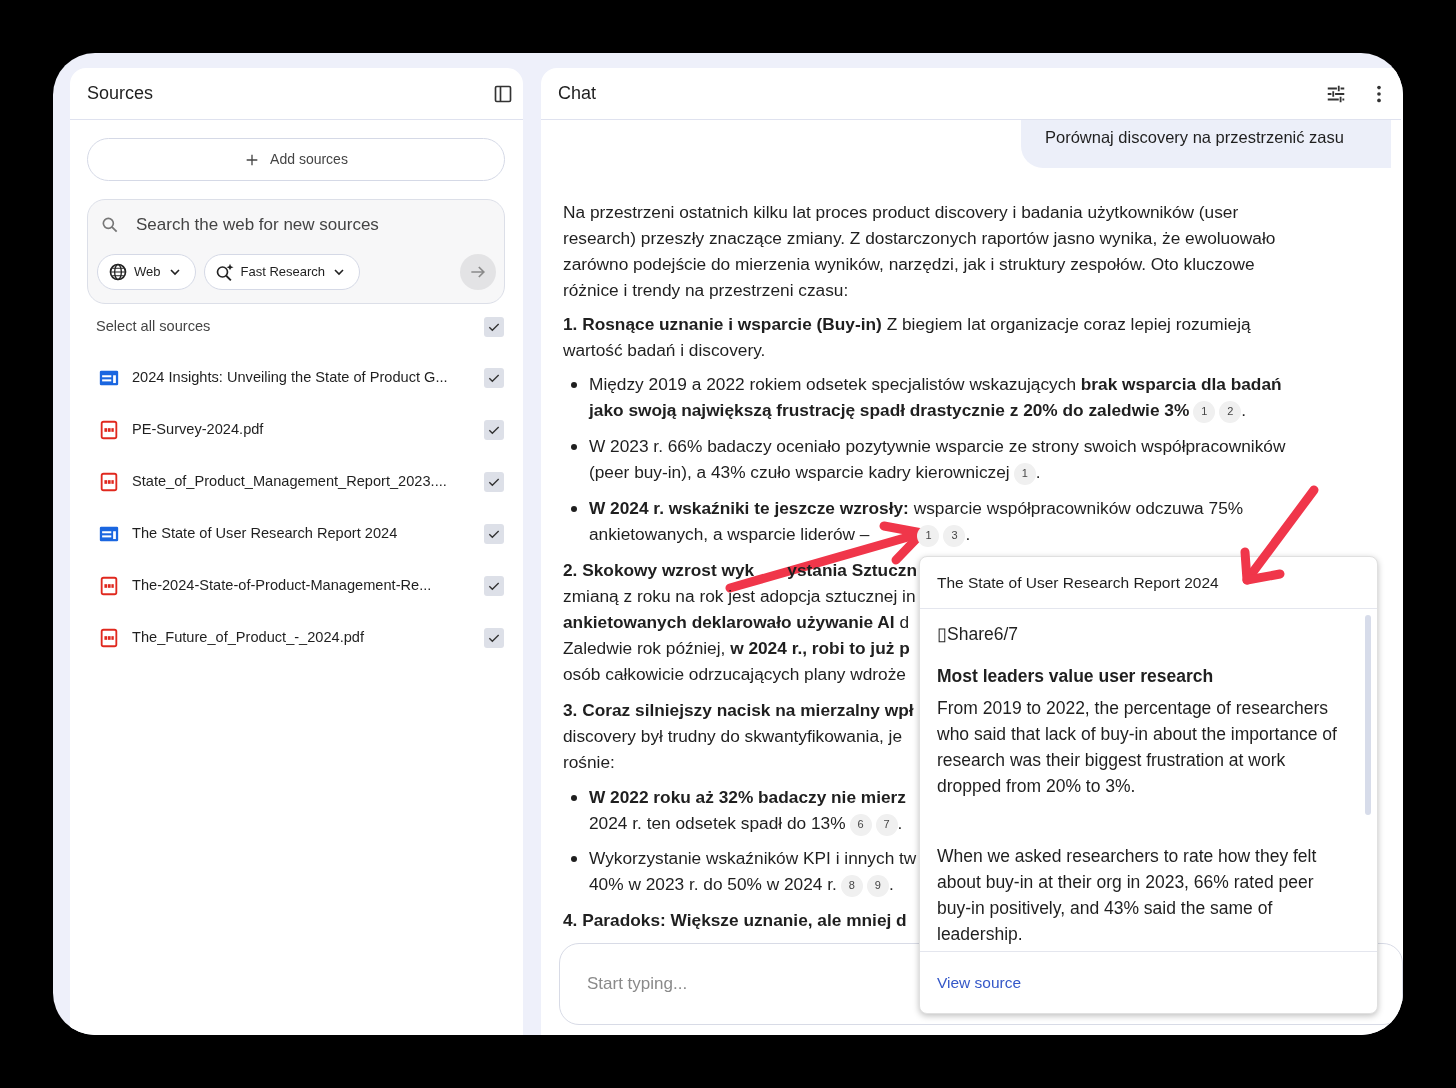 The width and height of the screenshot is (1456, 1088). What do you see at coordinates (302, 533) in the screenshot?
I see `source-name: The State of User Research Report 2024` at bounding box center [302, 533].